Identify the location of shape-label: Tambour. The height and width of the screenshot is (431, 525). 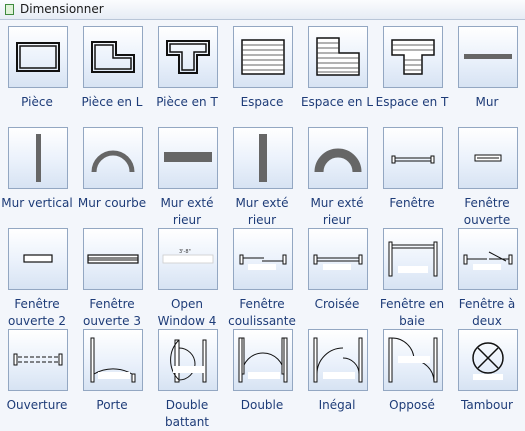
(487, 405).